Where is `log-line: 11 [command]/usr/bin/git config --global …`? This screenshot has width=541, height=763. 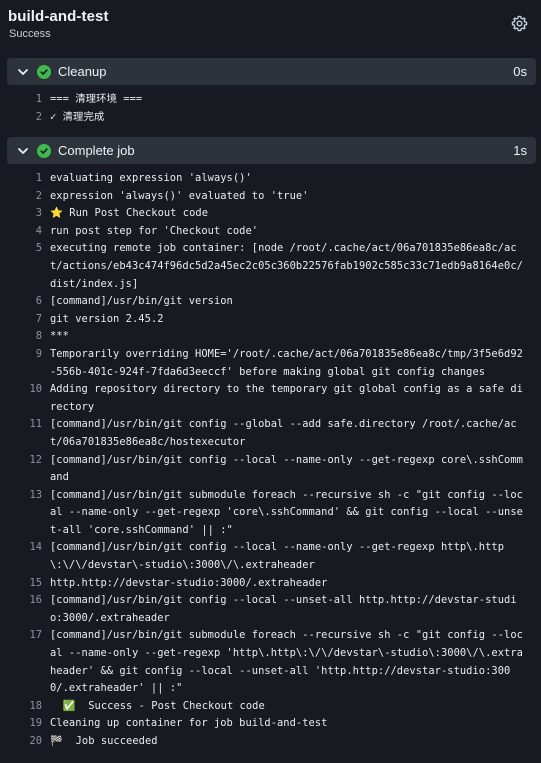 log-line: 11 [command]/usr/bin/git config --global … is located at coordinates (270, 433).